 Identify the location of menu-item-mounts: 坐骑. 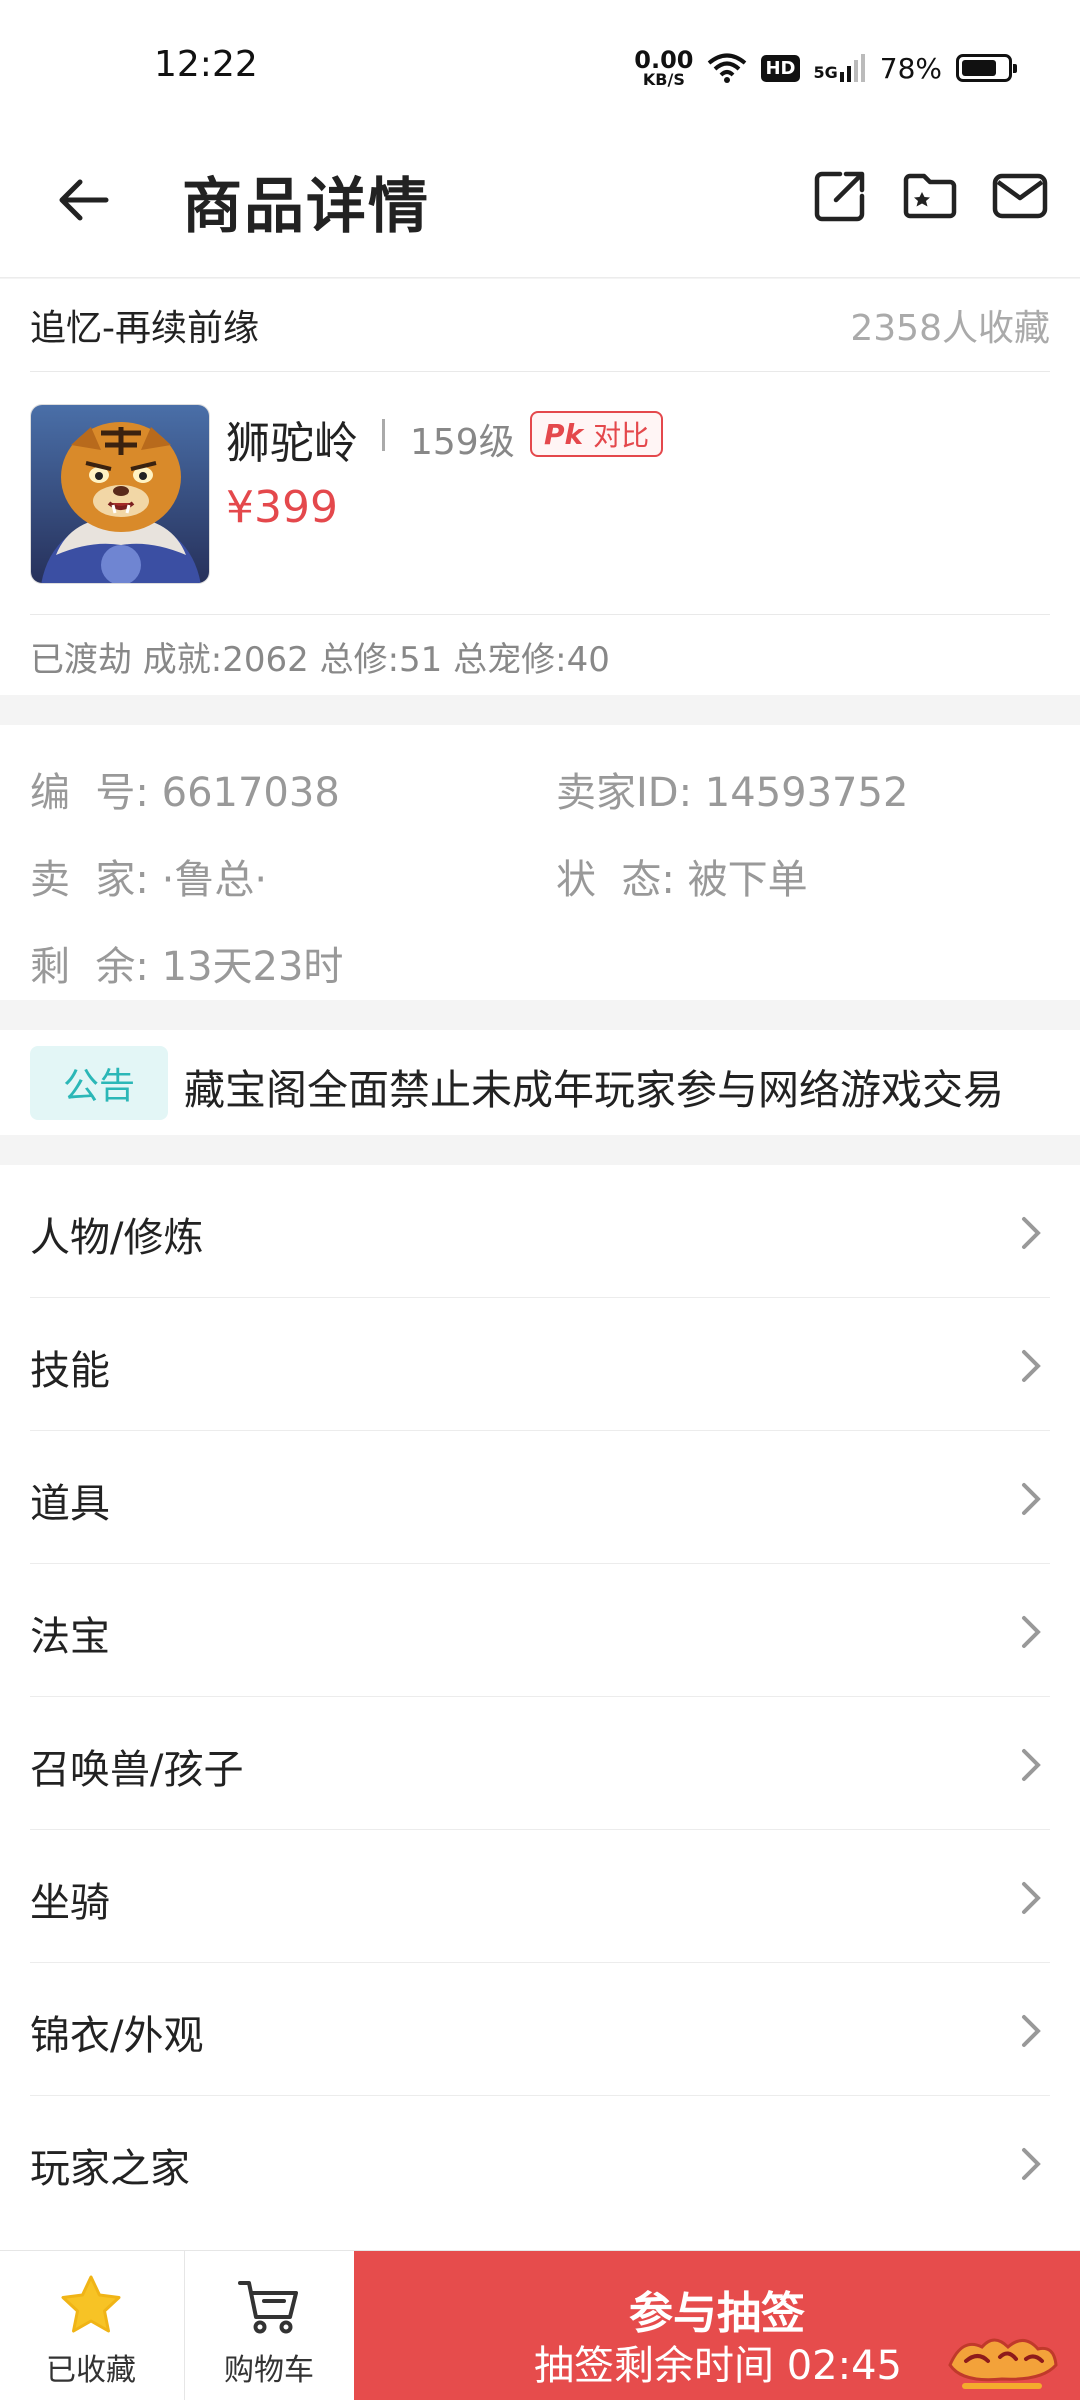
(540, 1896).